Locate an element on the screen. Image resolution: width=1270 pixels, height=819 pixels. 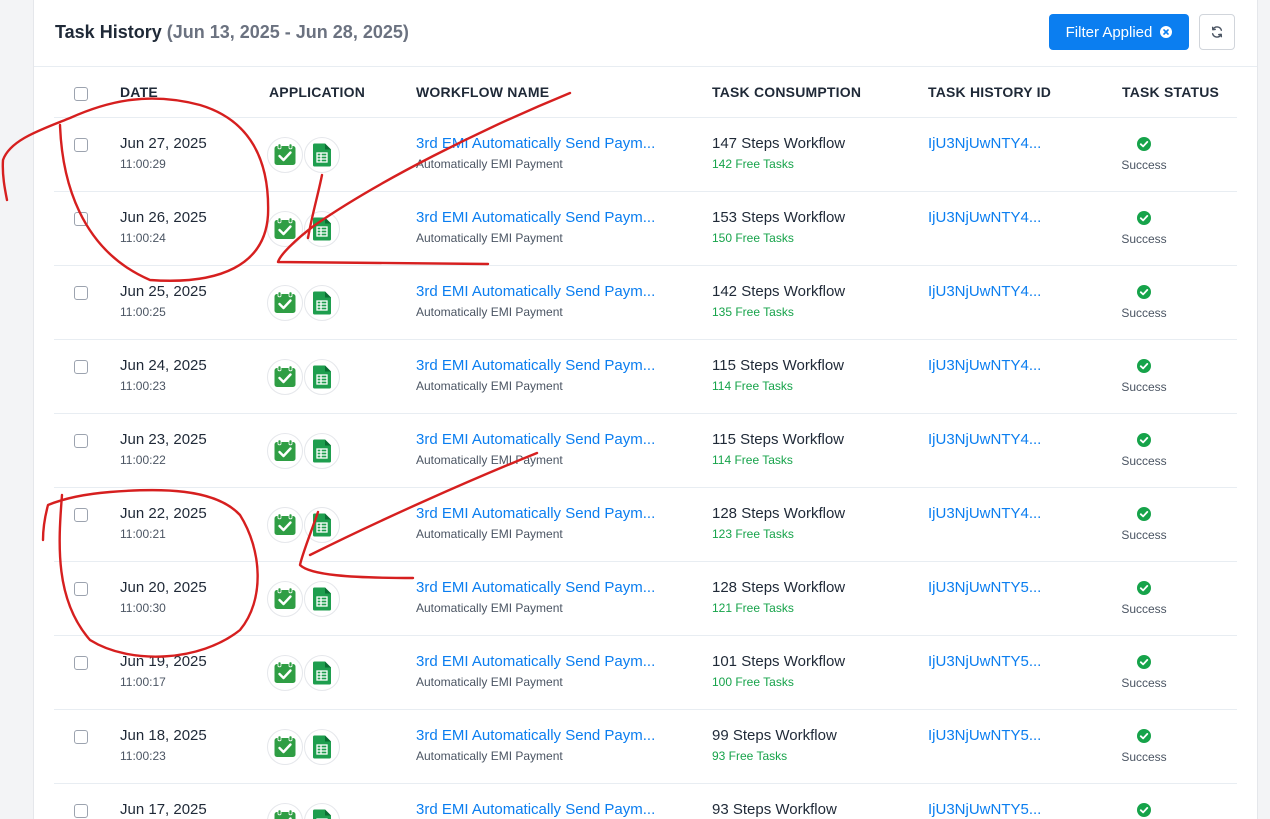
free-tasks: 135 Free Tasks is located at coordinates (753, 312).